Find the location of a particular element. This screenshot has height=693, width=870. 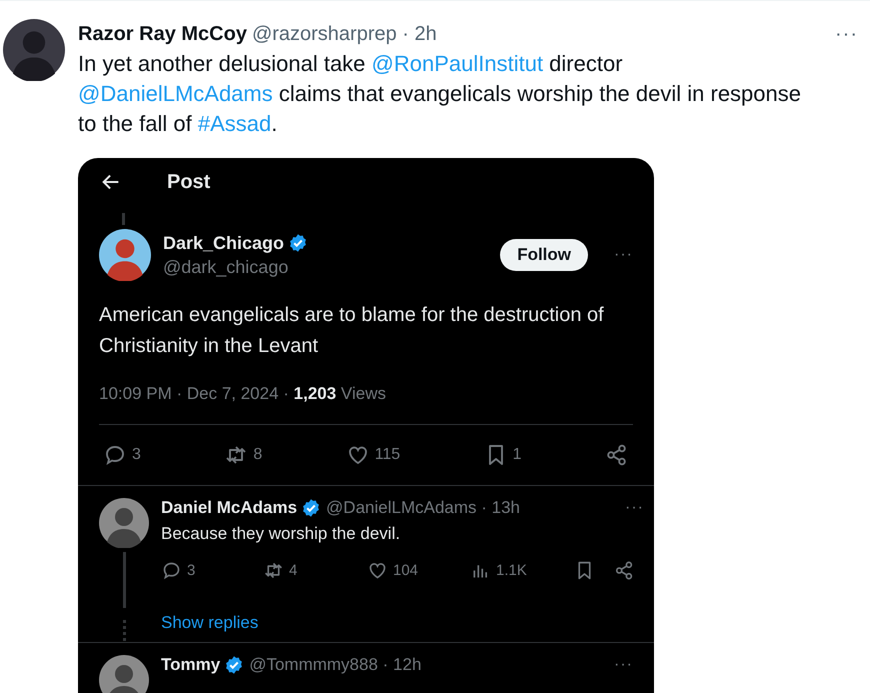

user-handle: @dark_chicago is located at coordinates (325, 267).